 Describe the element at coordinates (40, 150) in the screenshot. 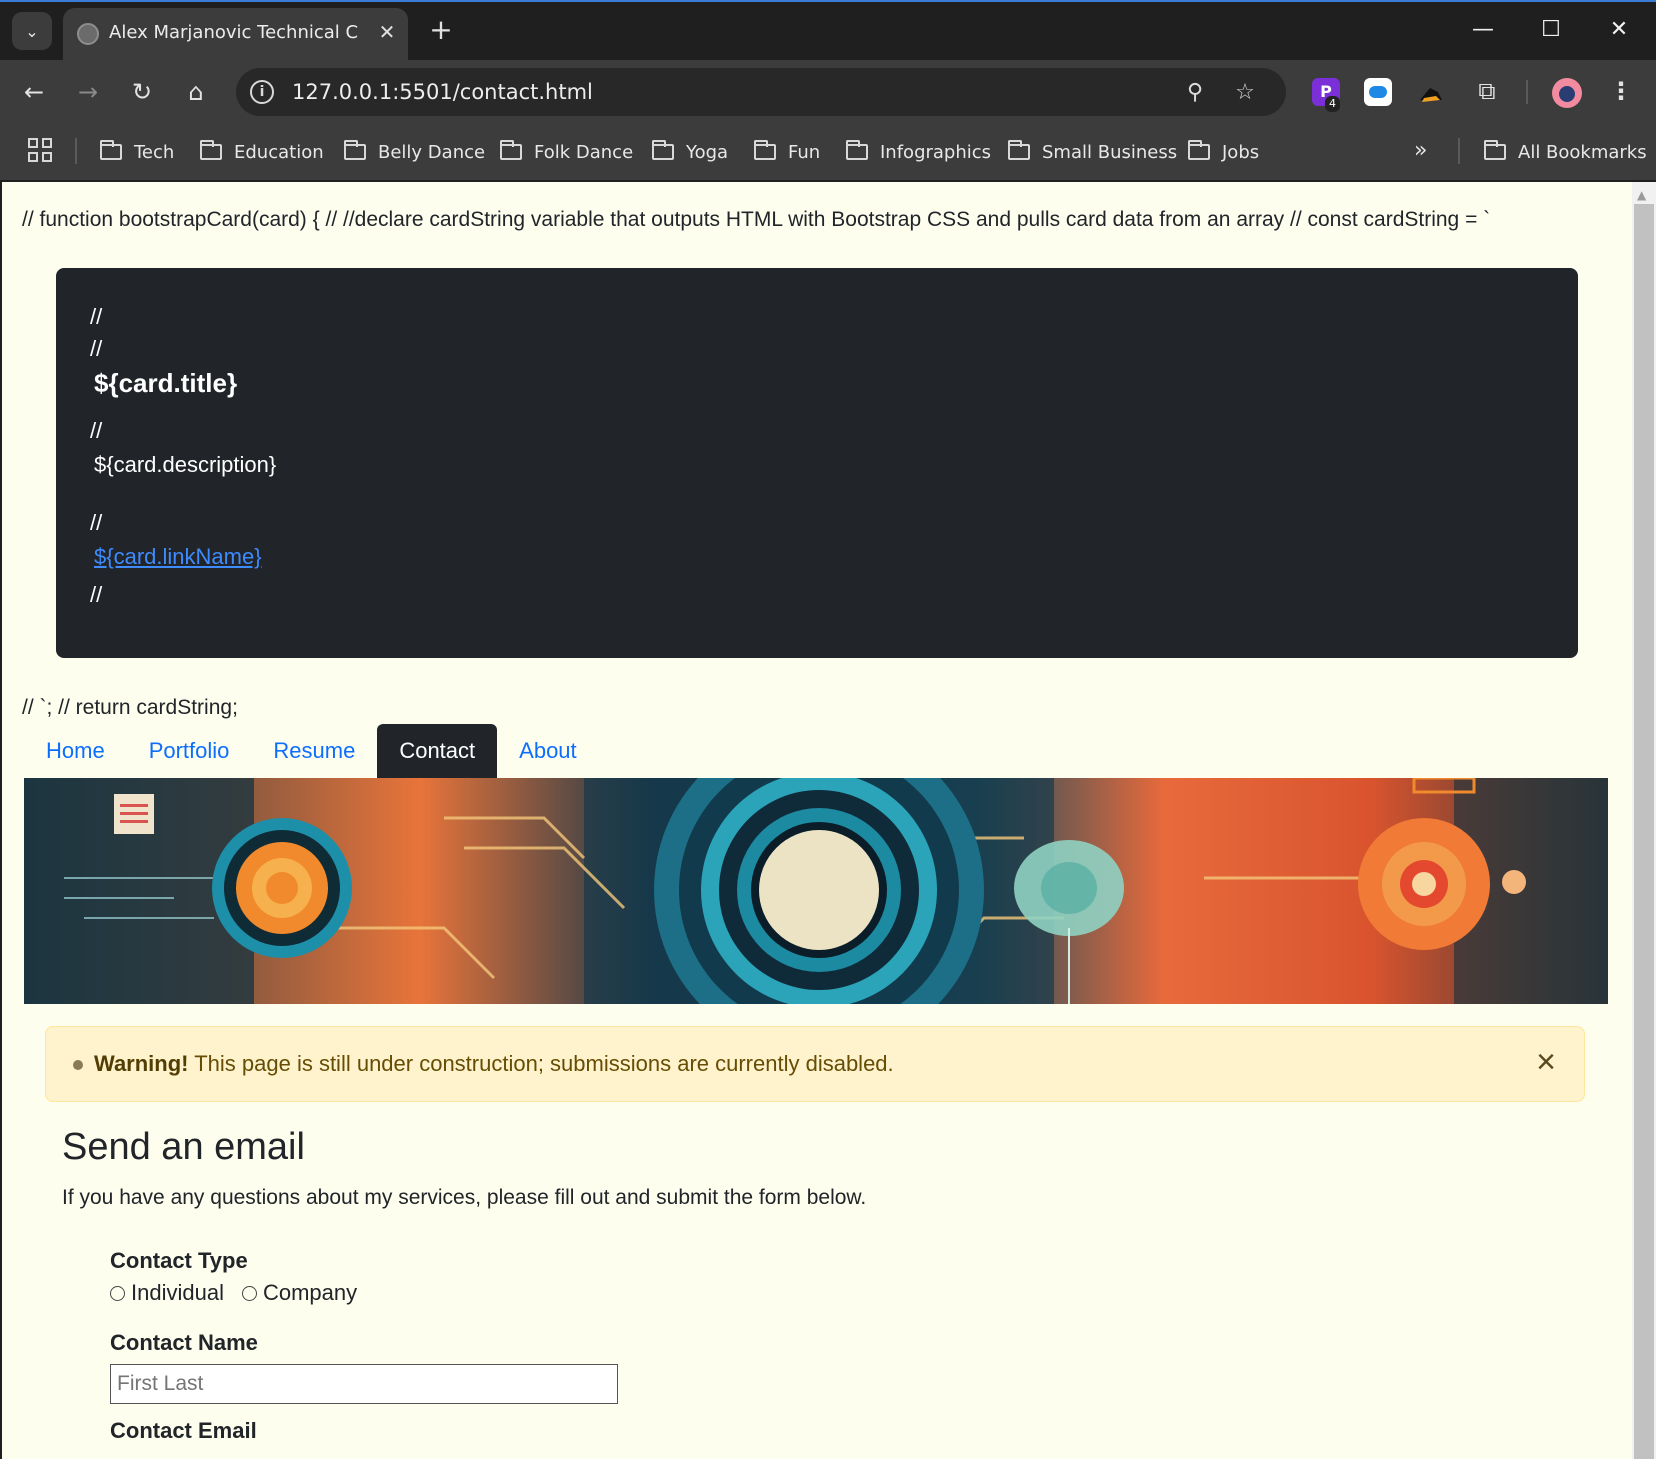

I see `apps-grid-icon` at that location.